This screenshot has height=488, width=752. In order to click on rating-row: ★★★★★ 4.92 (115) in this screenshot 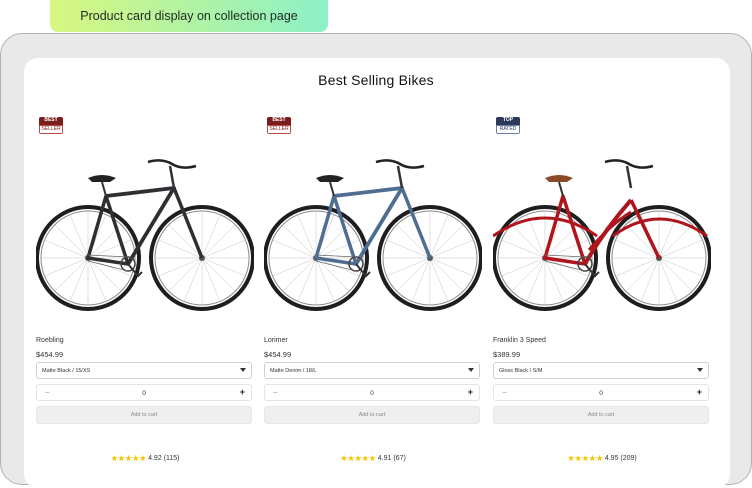, I will do `click(145, 458)`.